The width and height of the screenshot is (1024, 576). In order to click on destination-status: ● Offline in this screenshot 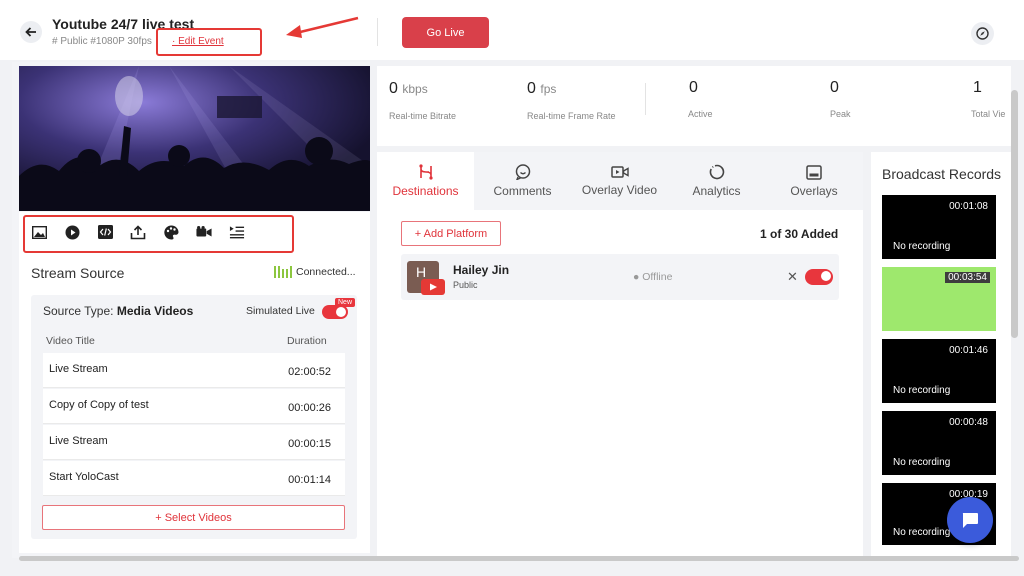, I will do `click(653, 277)`.